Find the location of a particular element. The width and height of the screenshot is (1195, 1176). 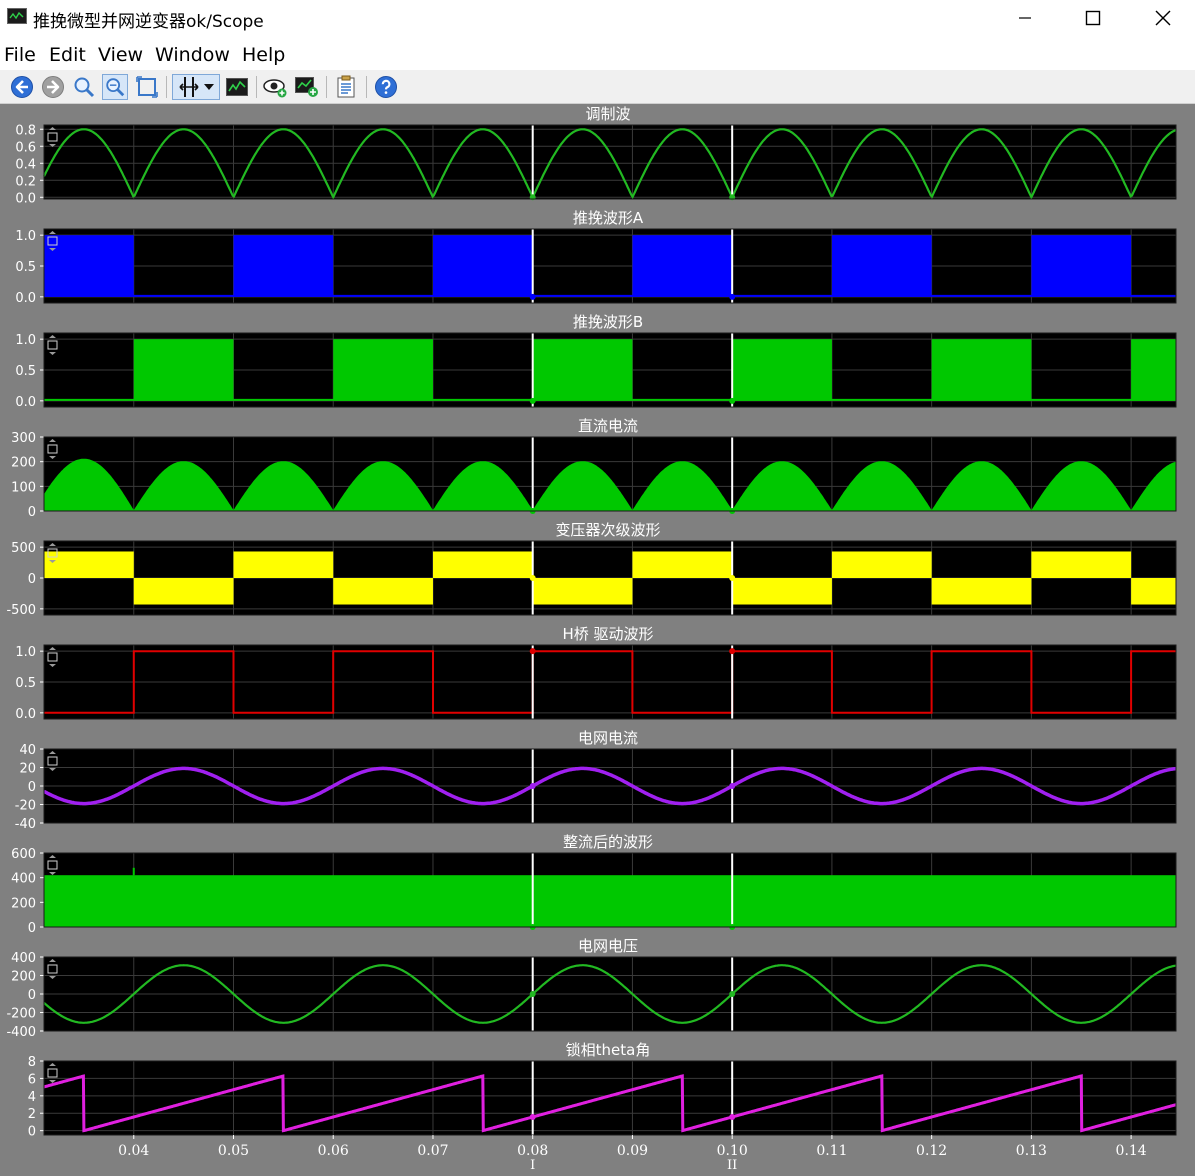

y-tick-label: 0.8 is located at coordinates (25, 130).